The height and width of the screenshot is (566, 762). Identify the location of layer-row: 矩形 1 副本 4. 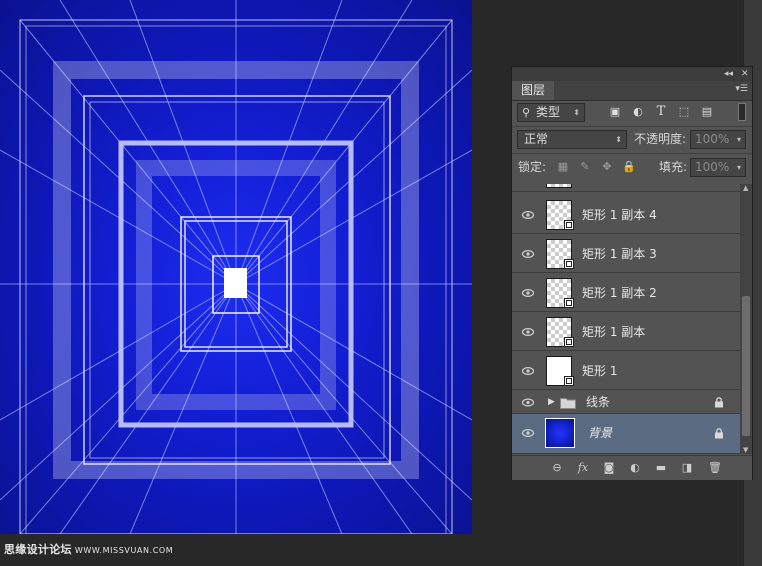
(626, 215).